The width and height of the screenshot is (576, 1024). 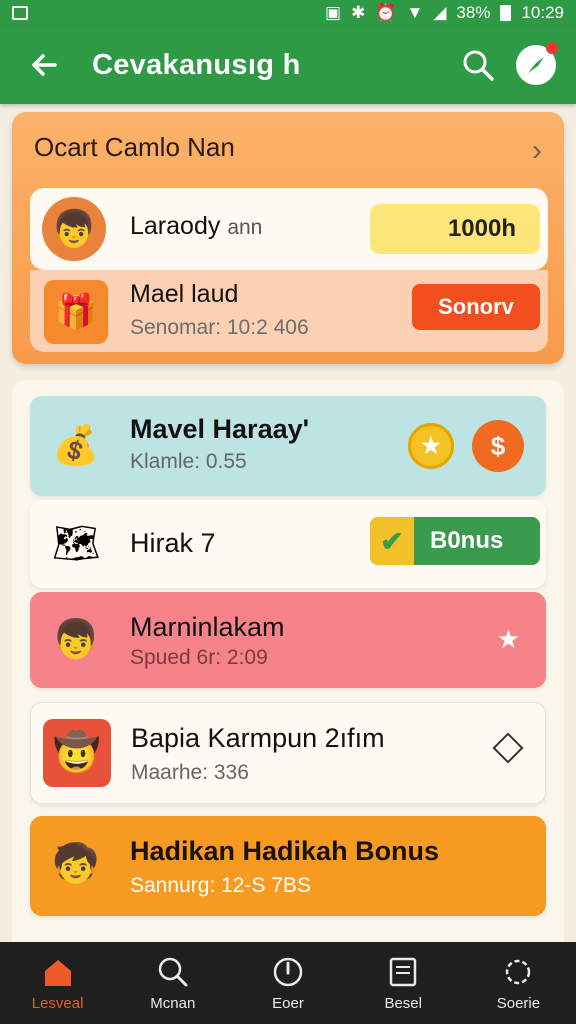 I want to click on compass-needle-icon, so click(x=536, y=65).